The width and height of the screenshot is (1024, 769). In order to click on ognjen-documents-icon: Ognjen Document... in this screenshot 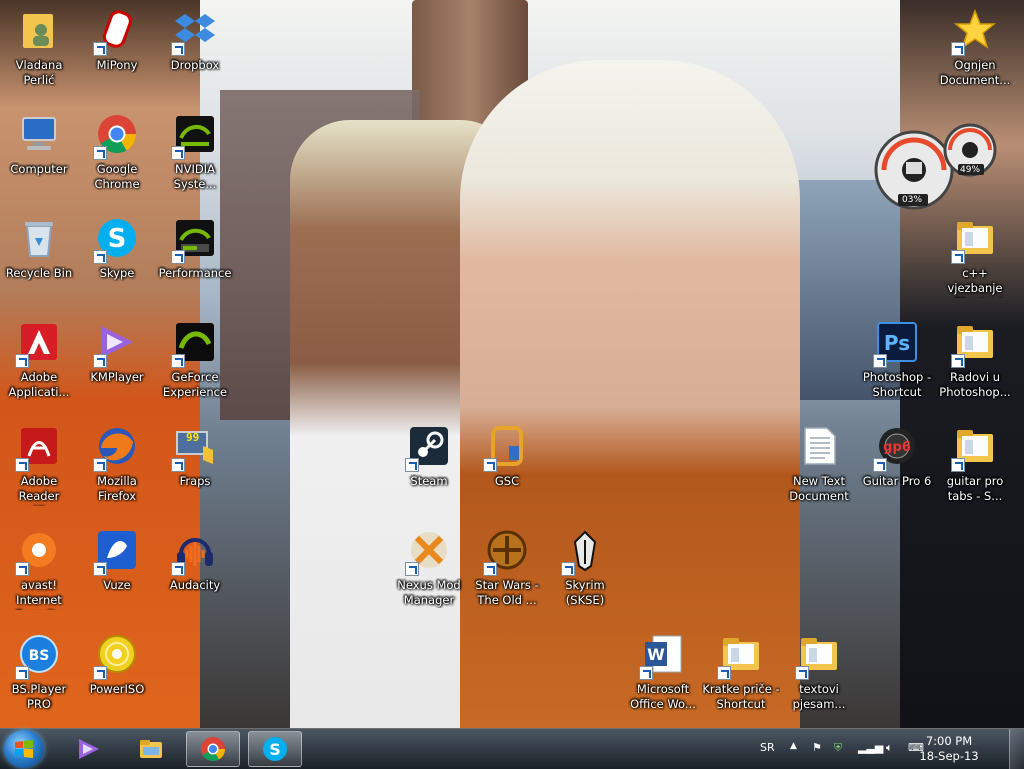, I will do `click(975, 54)`.